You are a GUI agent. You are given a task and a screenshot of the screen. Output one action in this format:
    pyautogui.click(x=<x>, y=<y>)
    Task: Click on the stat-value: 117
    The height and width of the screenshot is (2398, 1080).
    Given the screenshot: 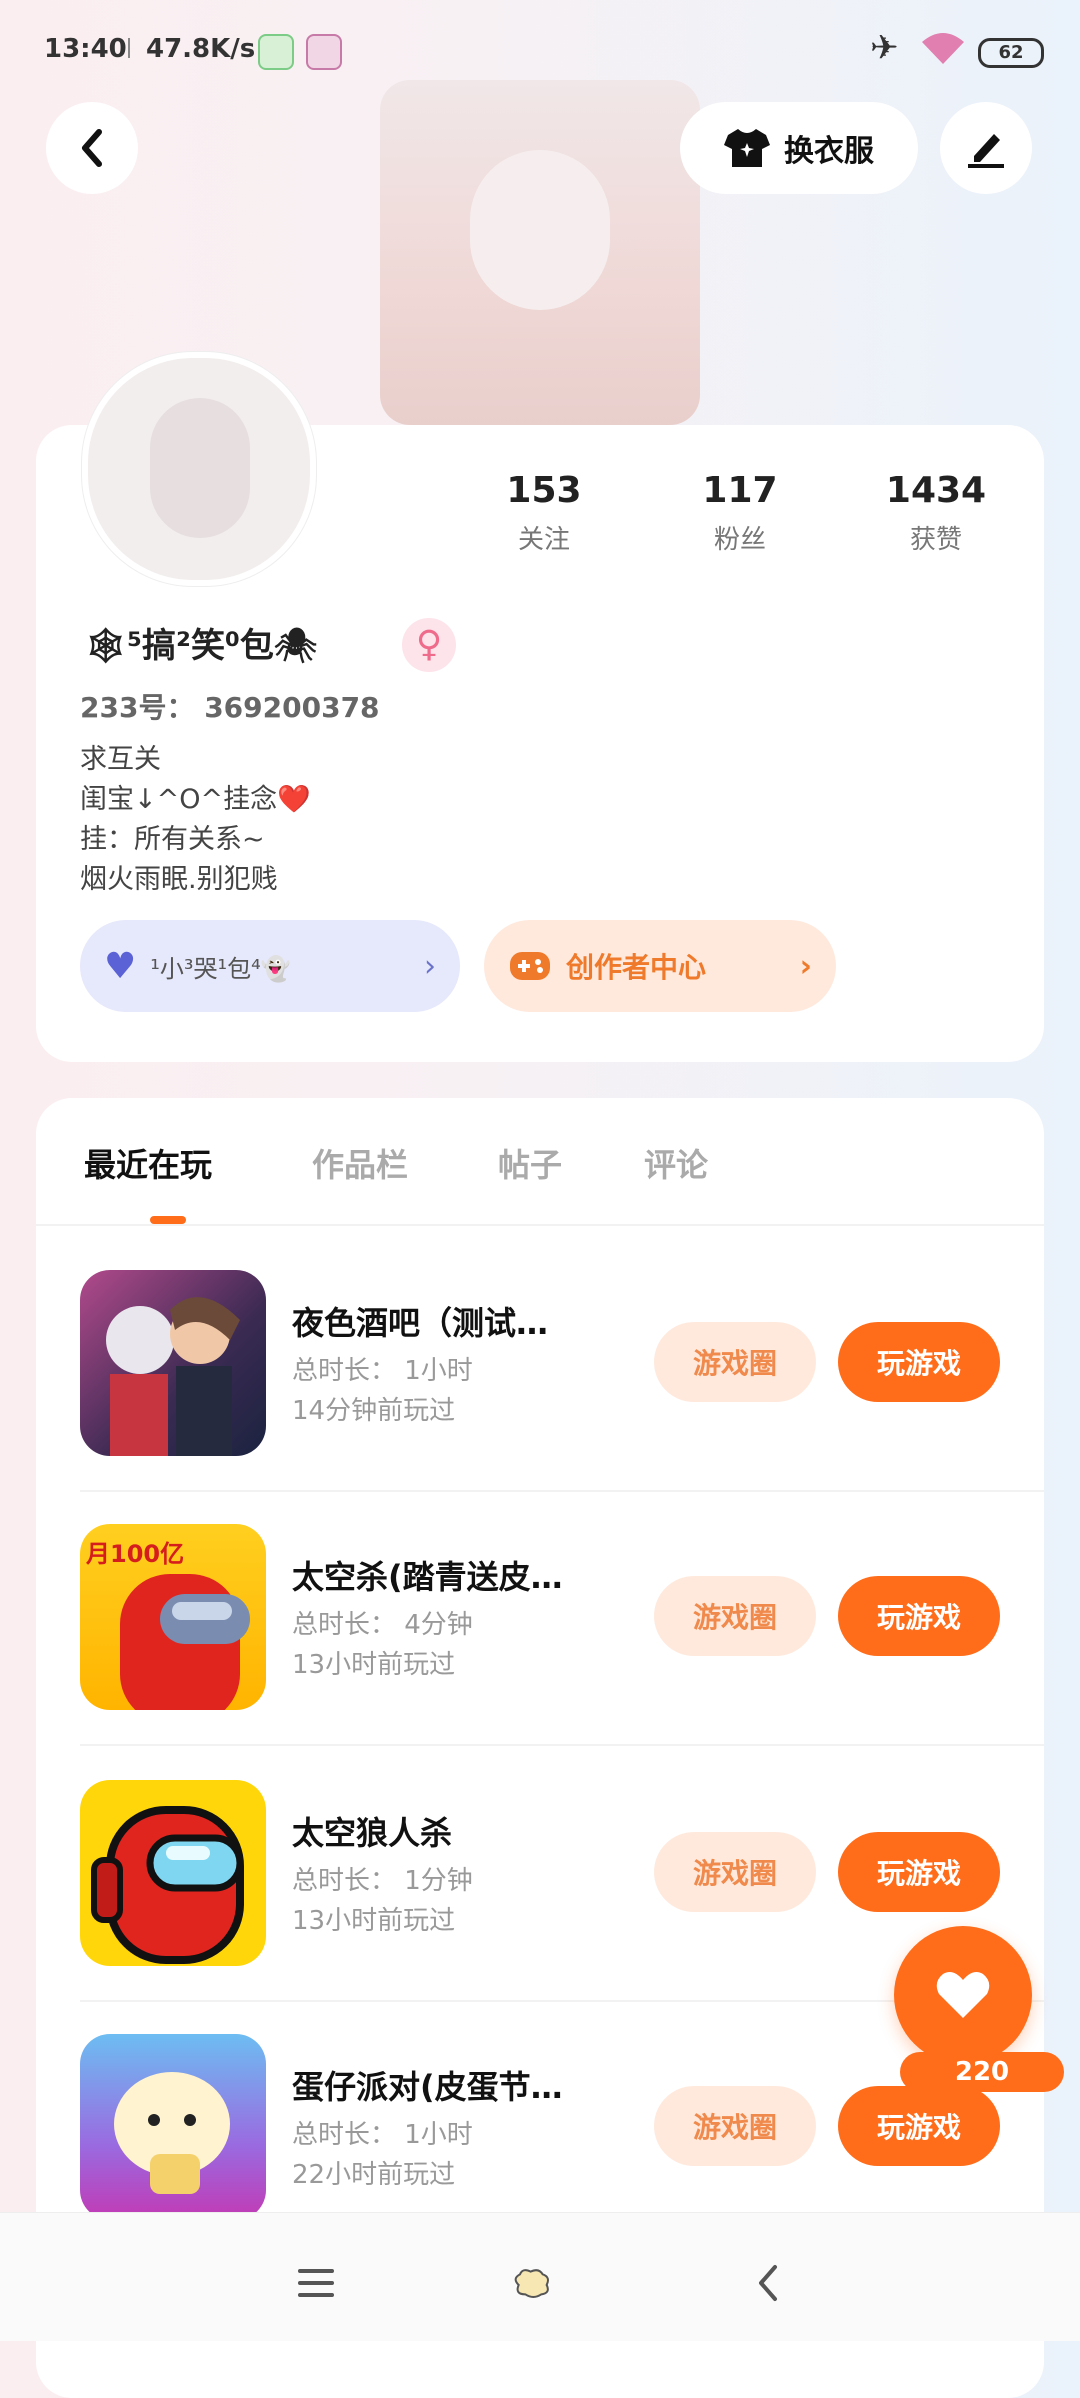 What is the action you would take?
    pyautogui.click(x=740, y=490)
    